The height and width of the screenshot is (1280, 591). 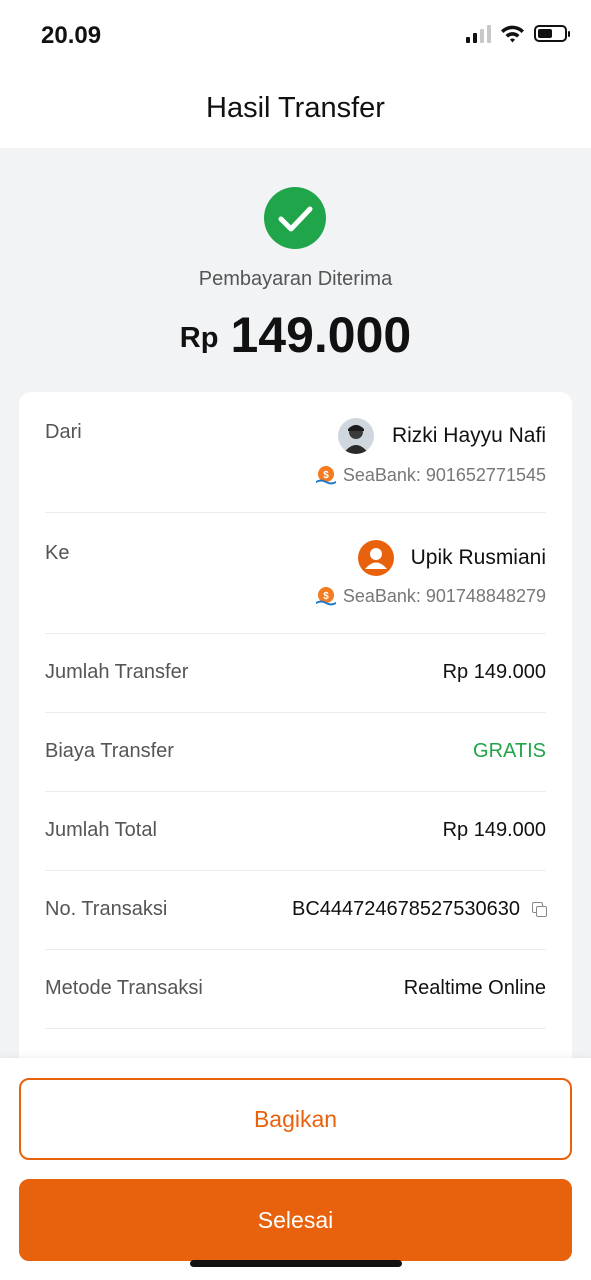 I want to click on home-indicator, so click(x=296, y=1263).